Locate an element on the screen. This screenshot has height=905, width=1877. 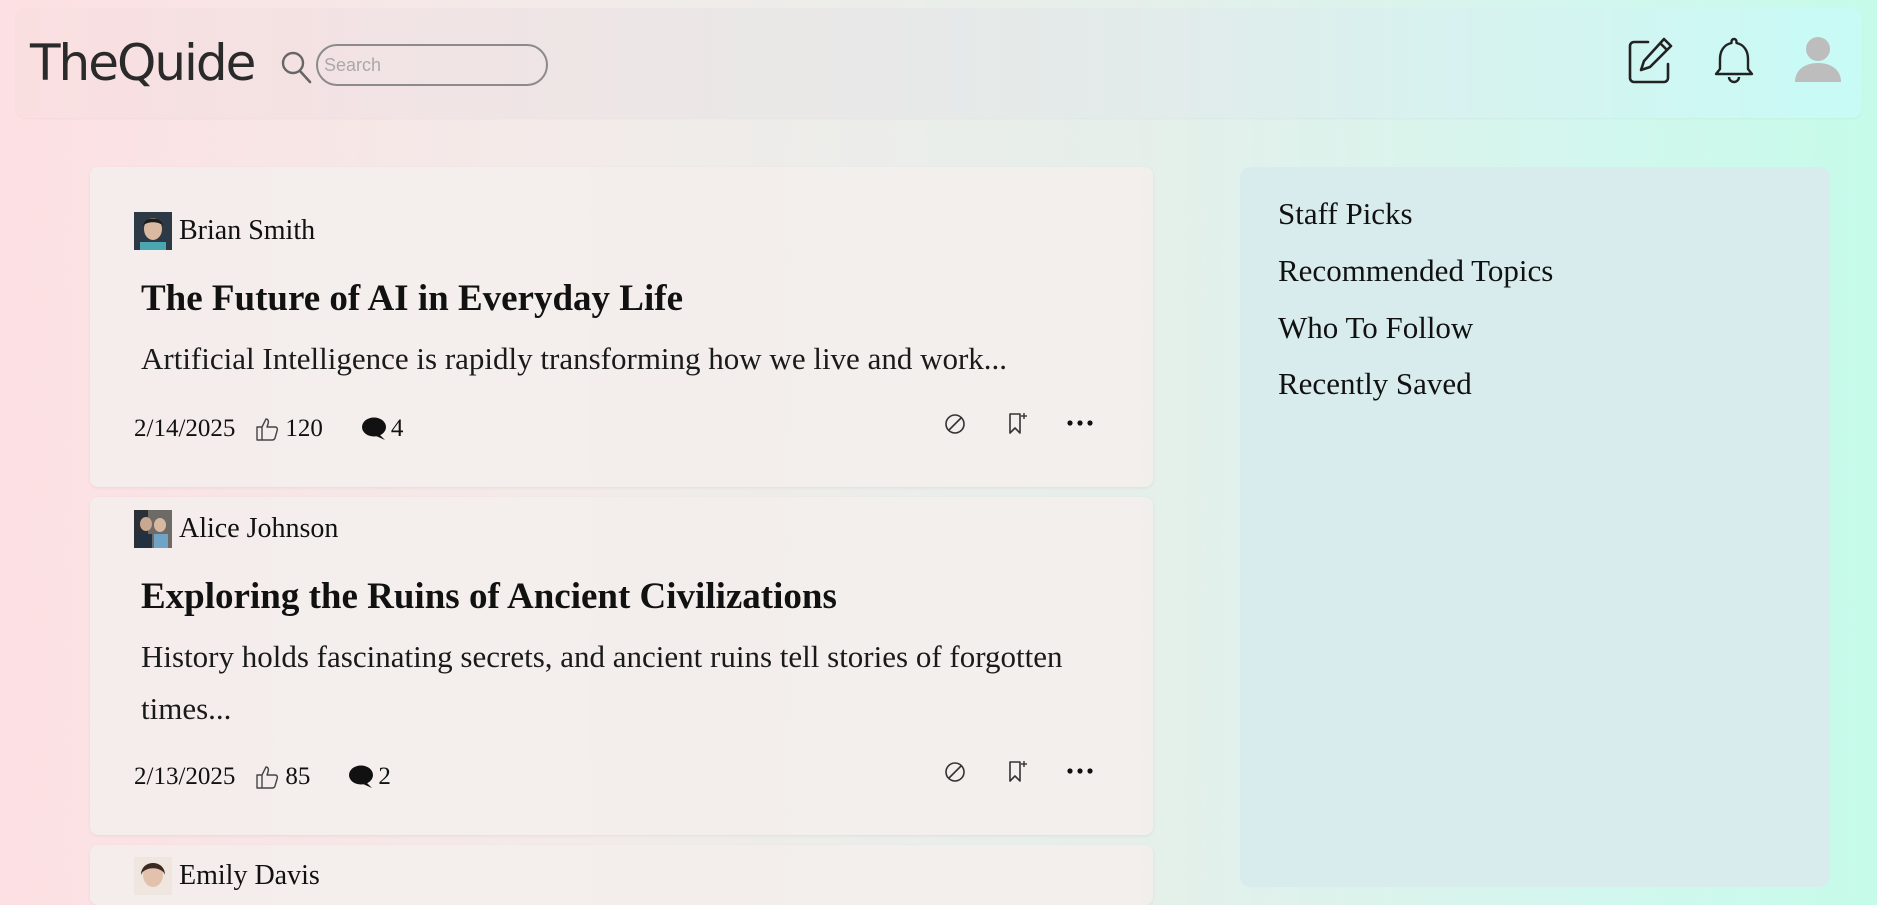
post-author: Emily Davis is located at coordinates (227, 876).